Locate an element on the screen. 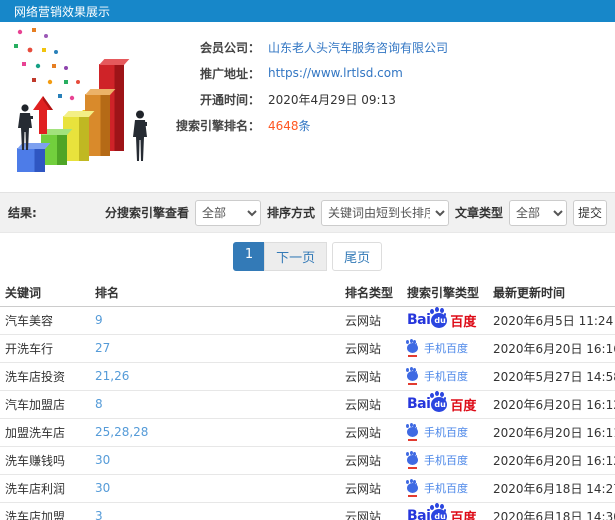 This screenshot has width=615, height=520. table-row: 汽车加盟店 8 云网站 Bai du 百度 2020年6月20日 16:12 is located at coordinates (307, 404).